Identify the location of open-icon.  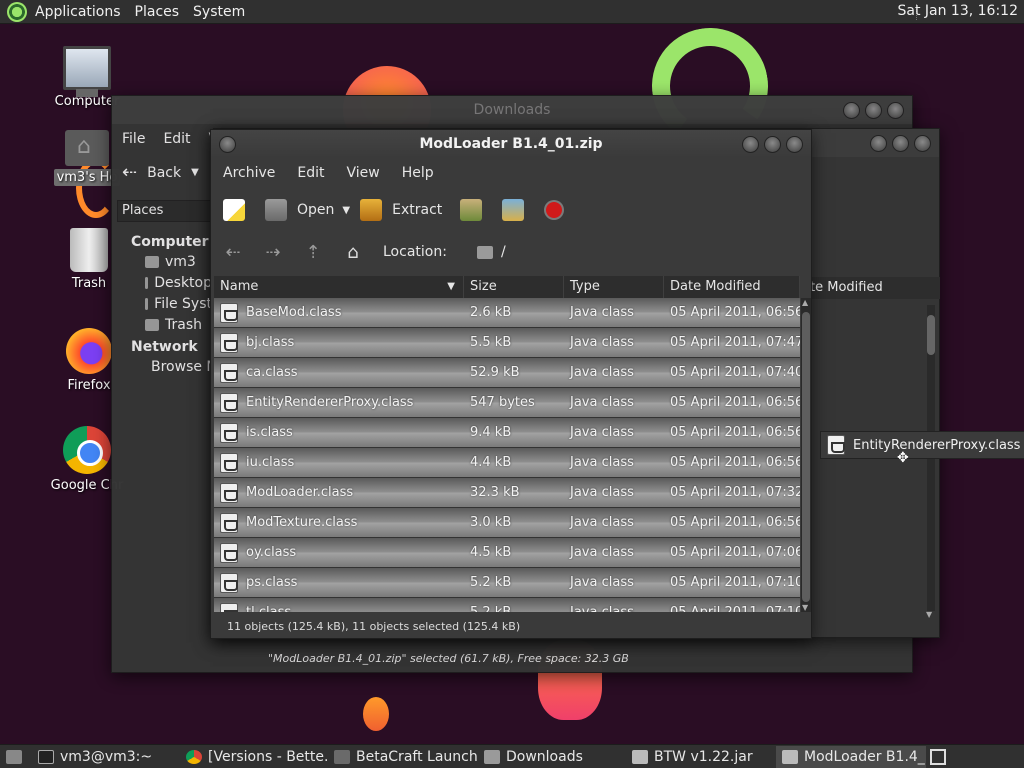
(276, 210).